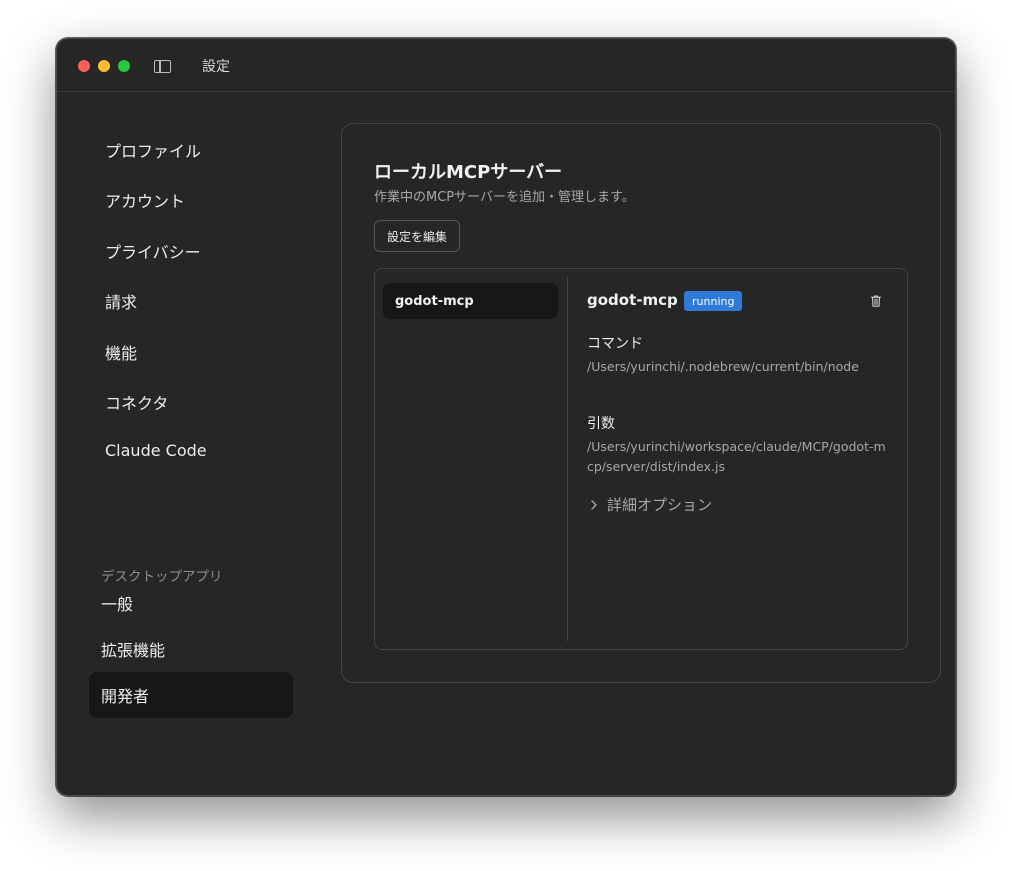 The image size is (1012, 871). Describe the element at coordinates (601, 424) in the screenshot. I see `args-label: 引数` at that location.